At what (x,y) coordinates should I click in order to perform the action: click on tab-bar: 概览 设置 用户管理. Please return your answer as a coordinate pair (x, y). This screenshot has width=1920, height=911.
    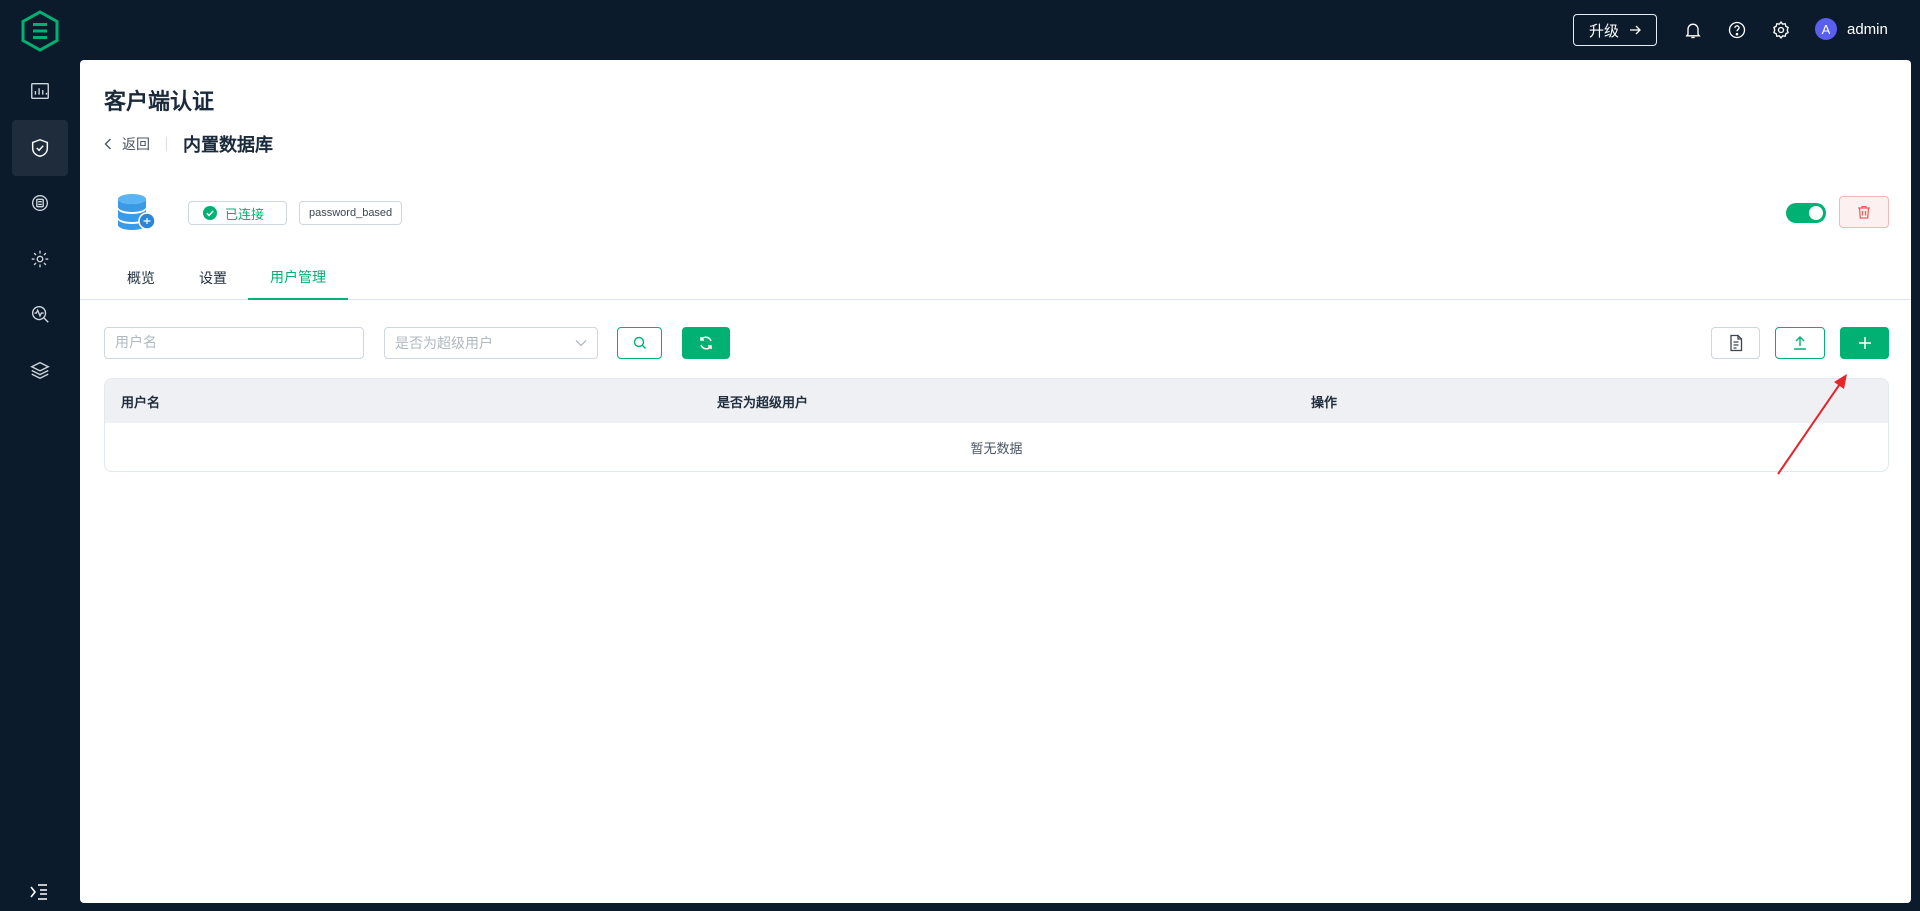
    Looking at the image, I should click on (995, 278).